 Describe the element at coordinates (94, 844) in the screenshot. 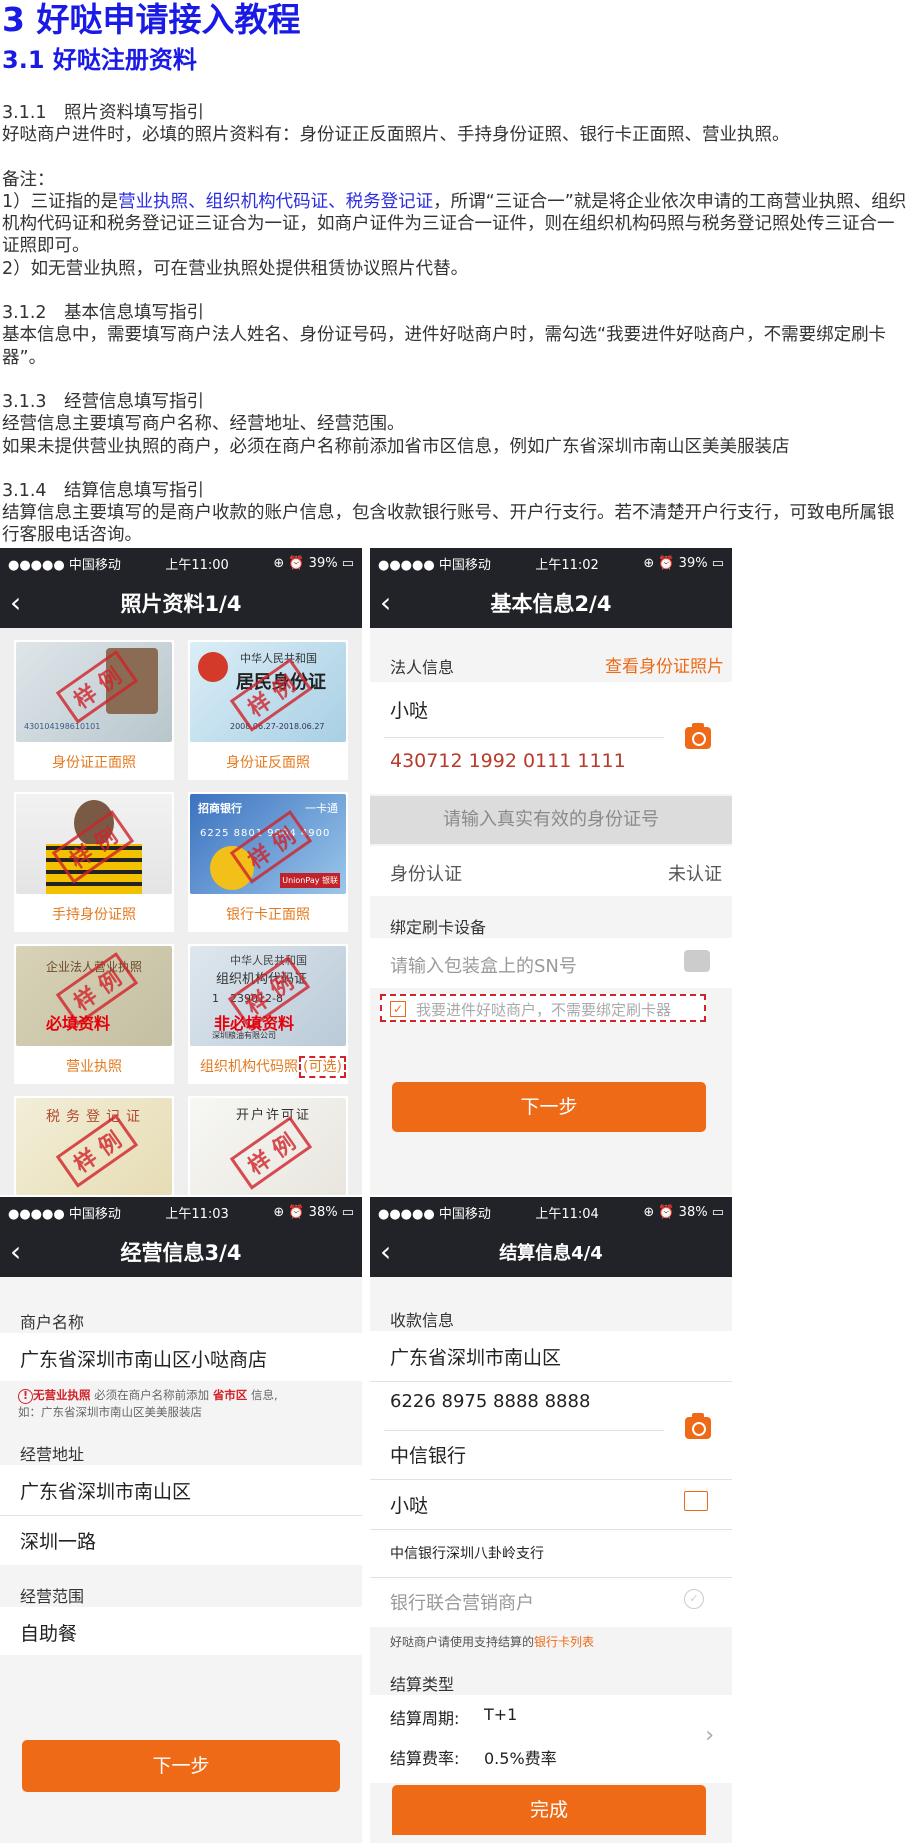

I see `handheld-image: 样 例` at that location.